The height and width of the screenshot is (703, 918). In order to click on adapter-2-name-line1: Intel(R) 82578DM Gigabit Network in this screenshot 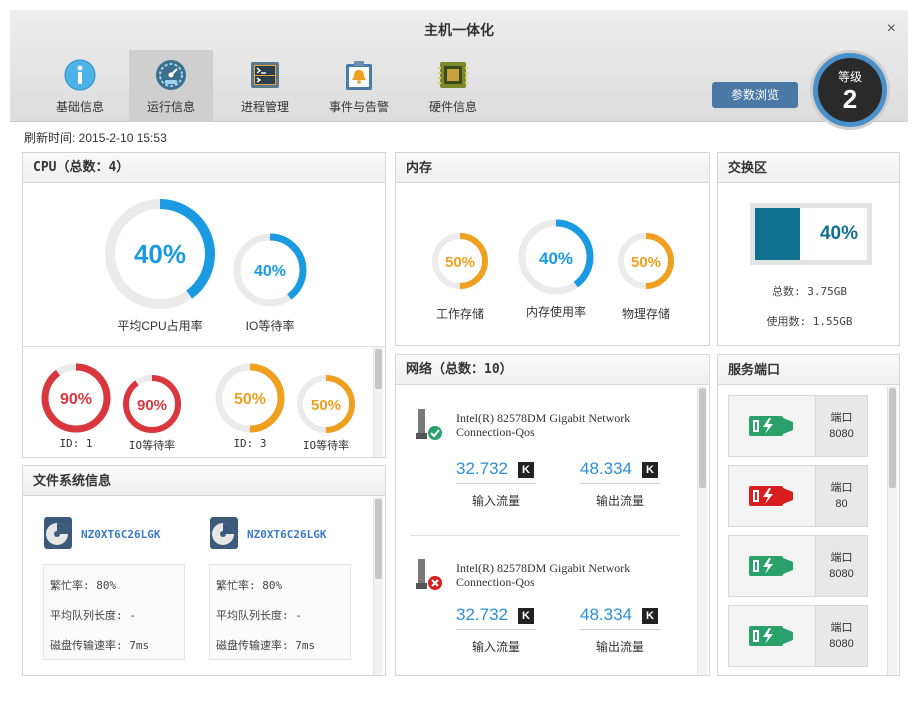, I will do `click(543, 568)`.